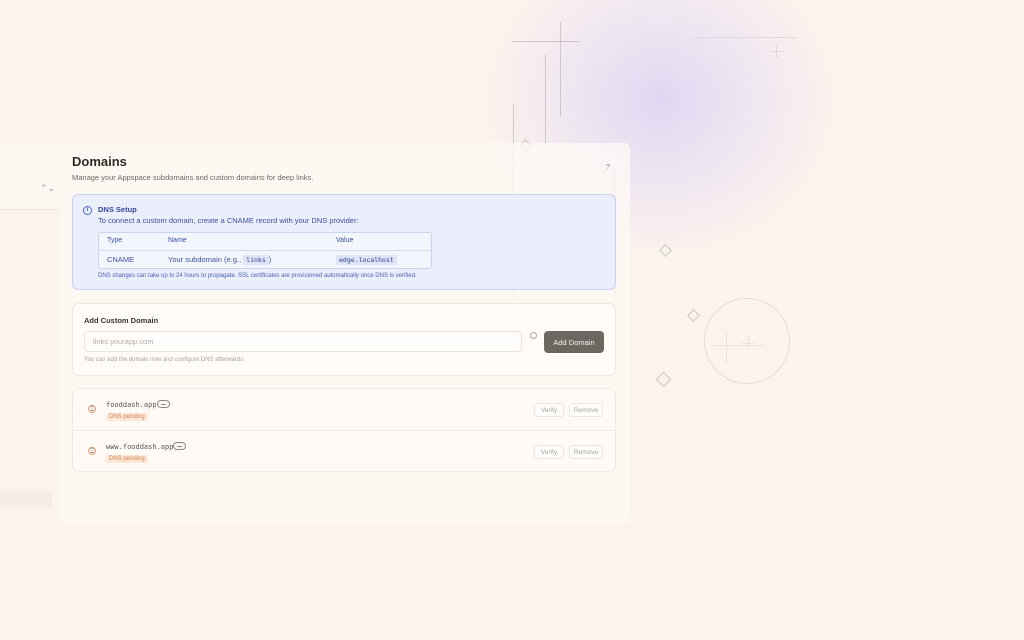  I want to click on dns-setup-title: DNS Setup, so click(117, 209).